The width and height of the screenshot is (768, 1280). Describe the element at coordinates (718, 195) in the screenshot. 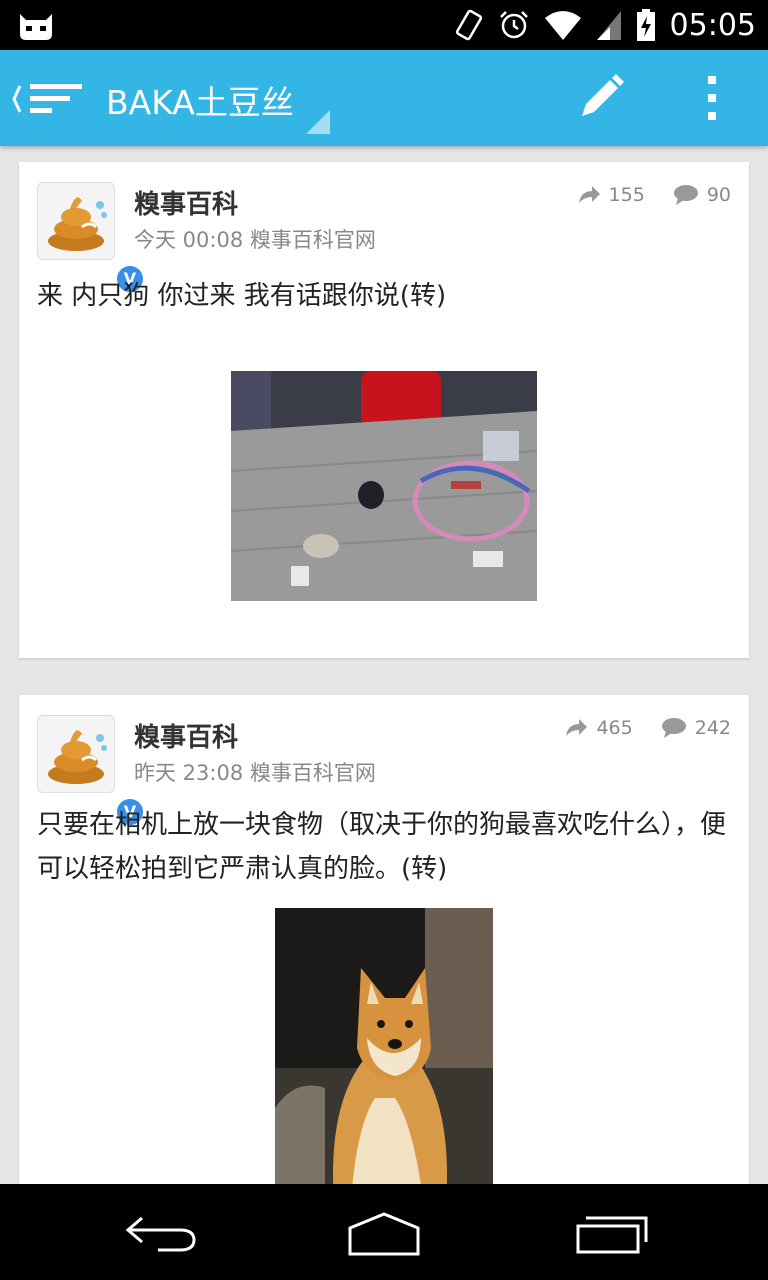

I see `comment-count: 90` at that location.